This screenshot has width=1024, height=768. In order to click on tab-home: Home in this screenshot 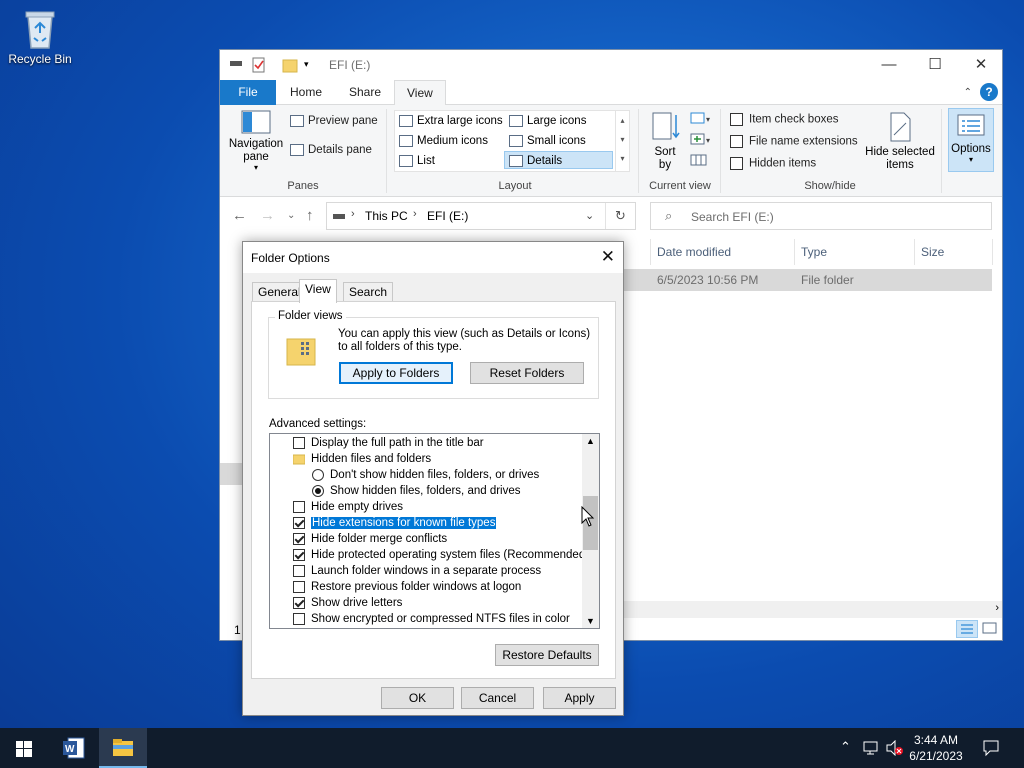, I will do `click(306, 92)`.